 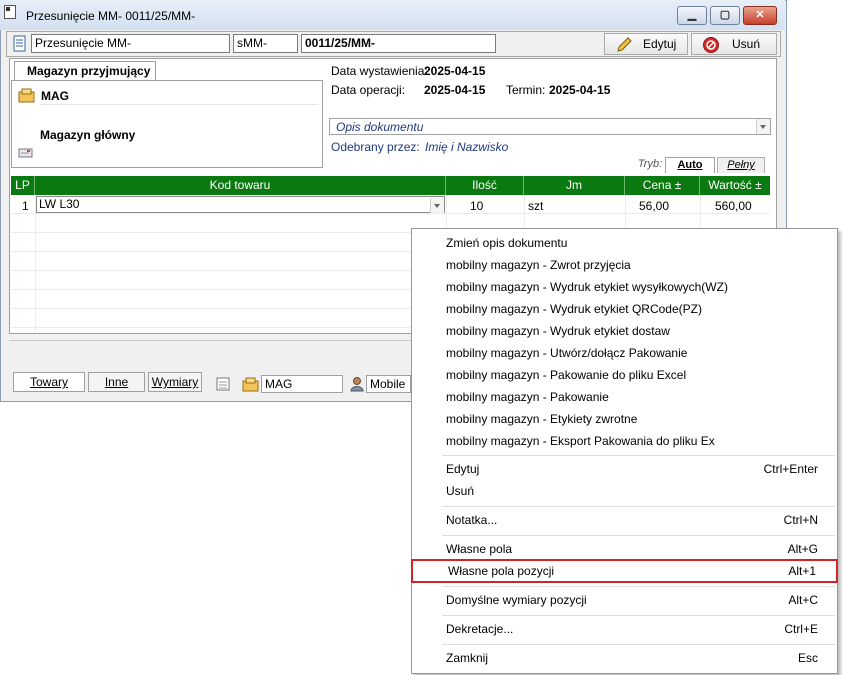 What do you see at coordinates (624, 397) in the screenshot?
I see `menu-item-packing: mobilny magazyn - Pakowanie` at bounding box center [624, 397].